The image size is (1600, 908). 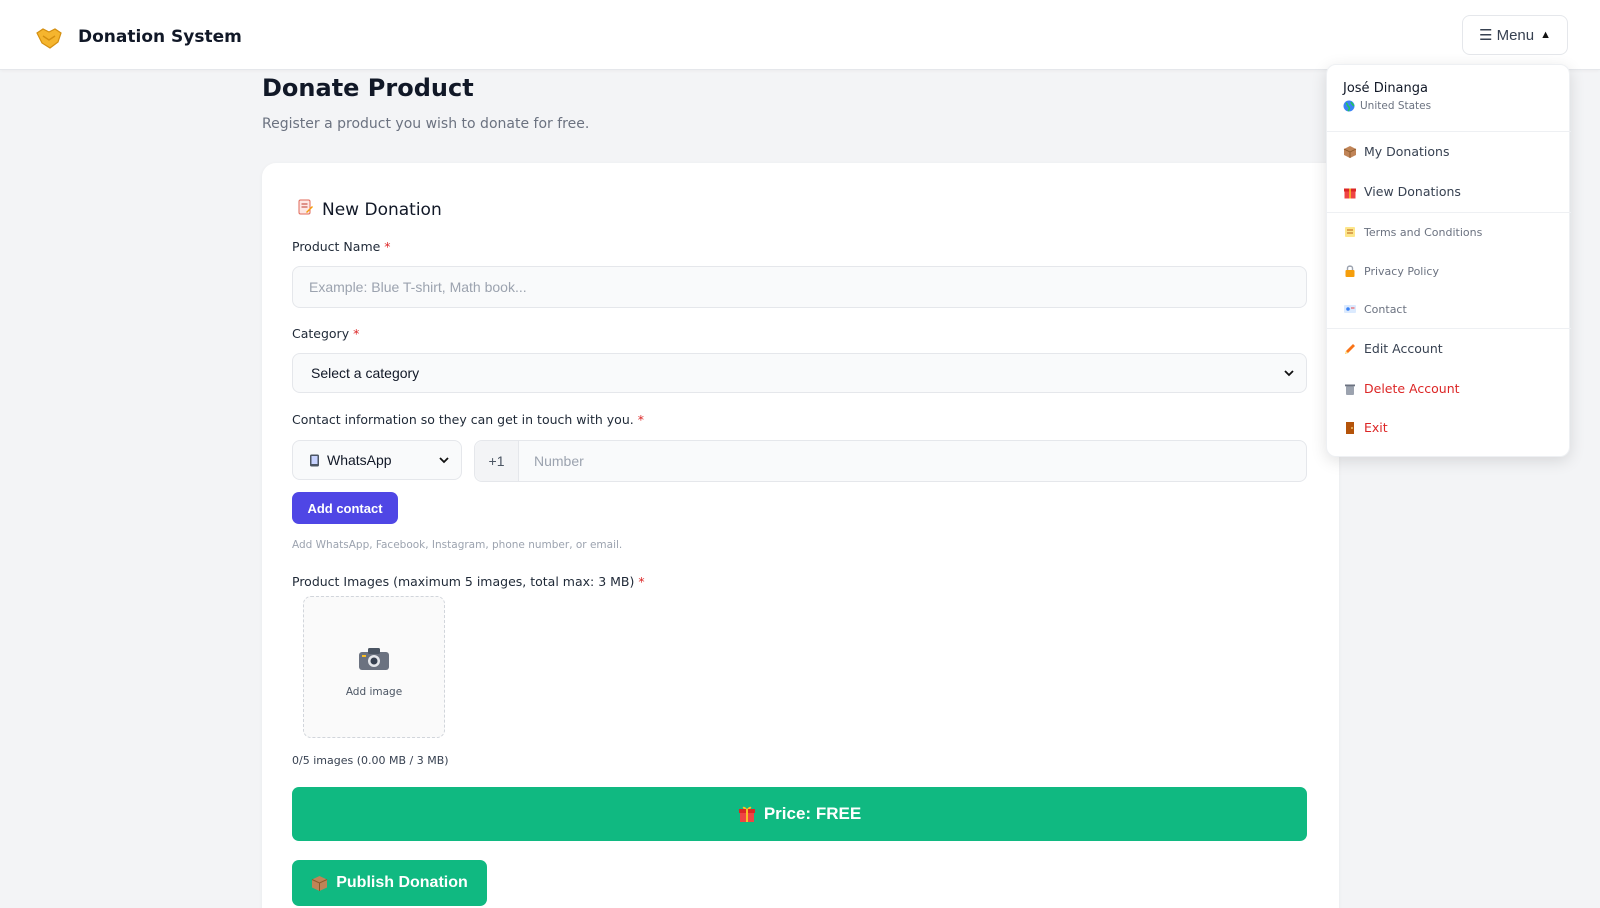 I want to click on phone-number-group: +1 Number, so click(x=890, y=461).